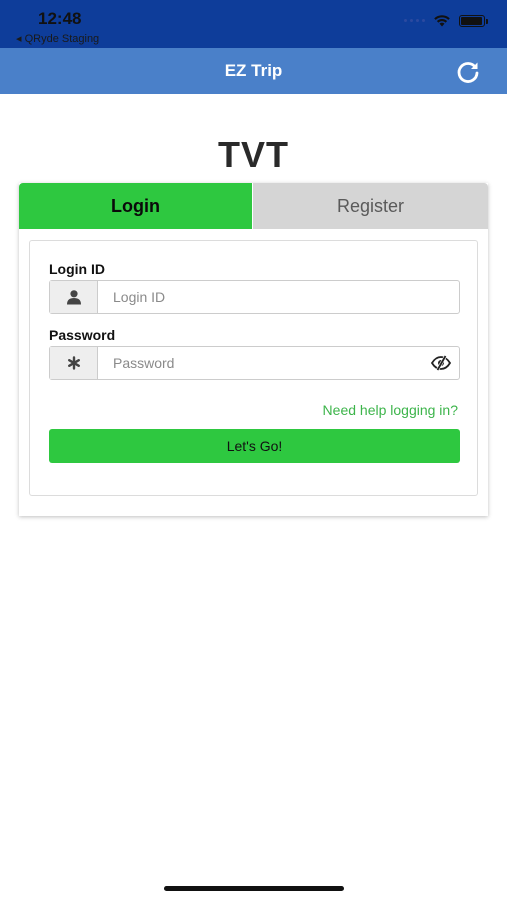 The image size is (507, 900). I want to click on refresh-button, so click(468, 72).